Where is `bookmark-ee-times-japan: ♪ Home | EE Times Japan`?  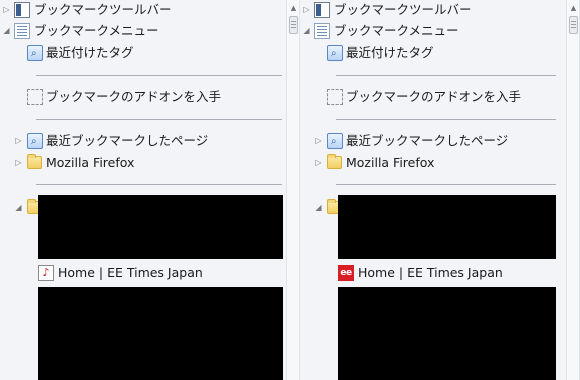 bookmark-ee-times-japan: ♪ Home | EE Times Japan is located at coordinates (143, 273).